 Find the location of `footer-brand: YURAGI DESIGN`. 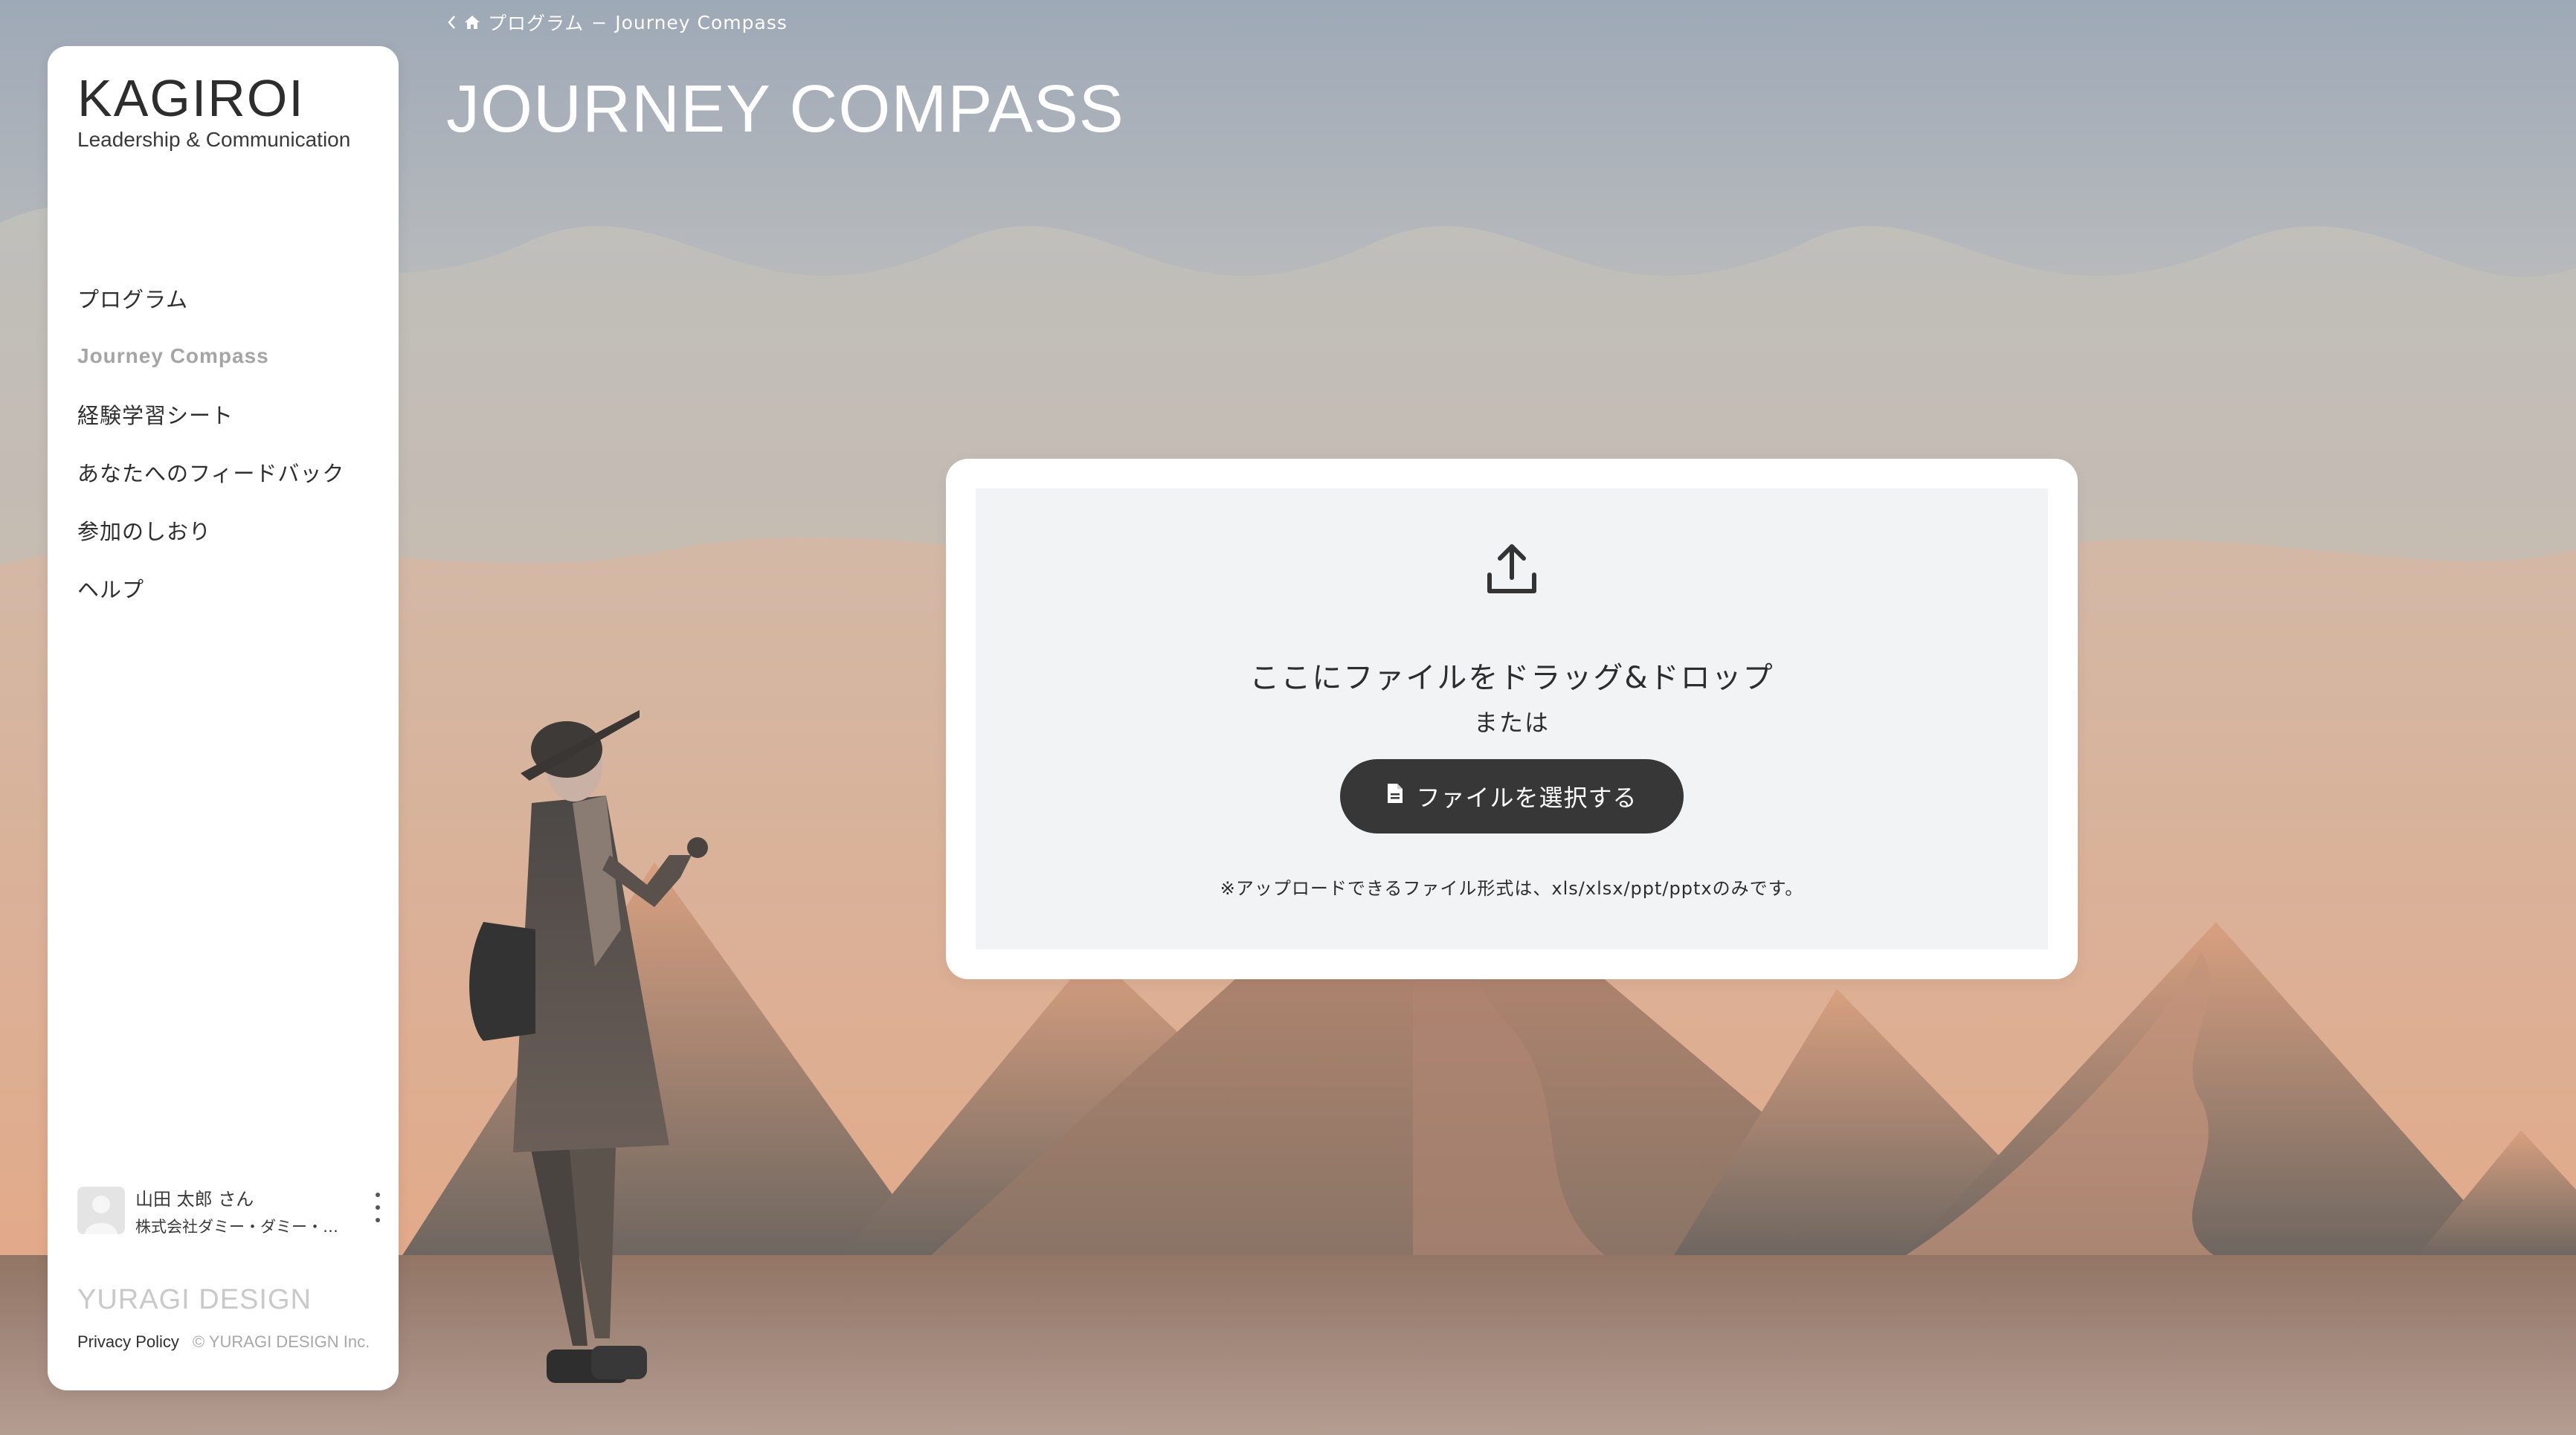

footer-brand: YURAGI DESIGN is located at coordinates (194, 1299).